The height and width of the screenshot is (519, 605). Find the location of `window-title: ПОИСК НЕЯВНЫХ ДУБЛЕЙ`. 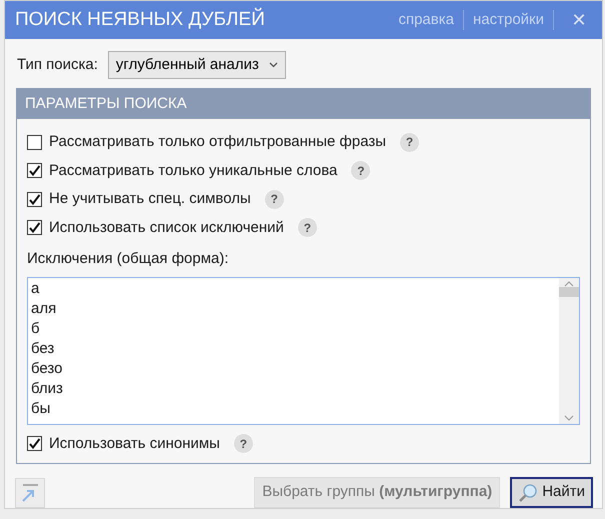

window-title: ПОИСК НЕЯВНЫХ ДУБЛЕЙ is located at coordinates (140, 19).